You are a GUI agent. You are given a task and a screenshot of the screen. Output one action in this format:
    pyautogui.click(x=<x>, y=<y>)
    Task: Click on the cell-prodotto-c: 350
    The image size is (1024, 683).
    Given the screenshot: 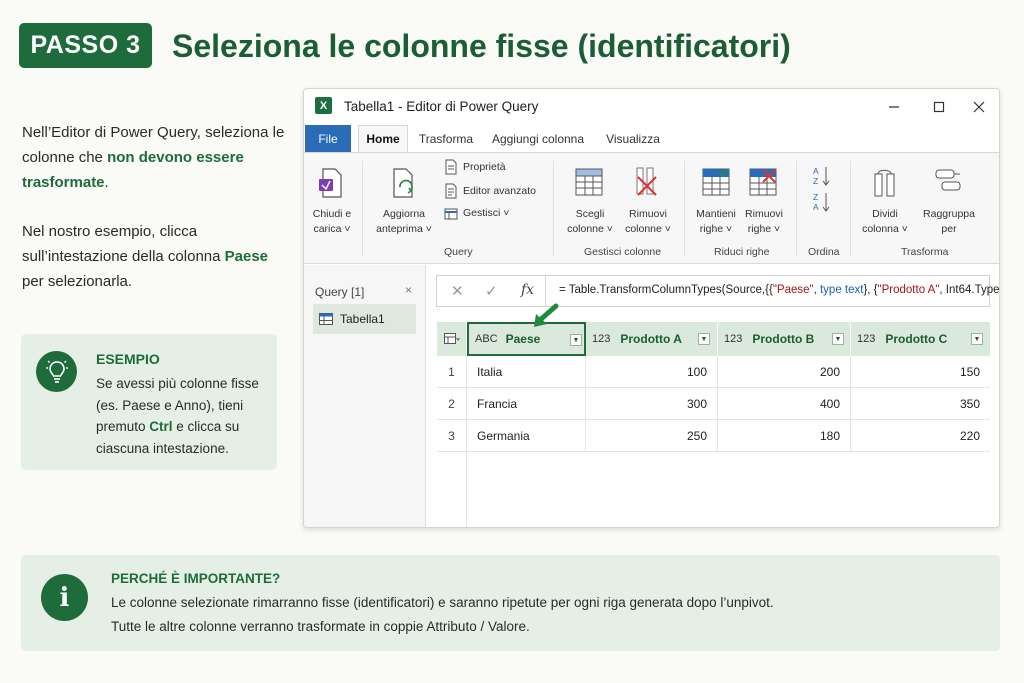 What is the action you would take?
    pyautogui.click(x=920, y=404)
    